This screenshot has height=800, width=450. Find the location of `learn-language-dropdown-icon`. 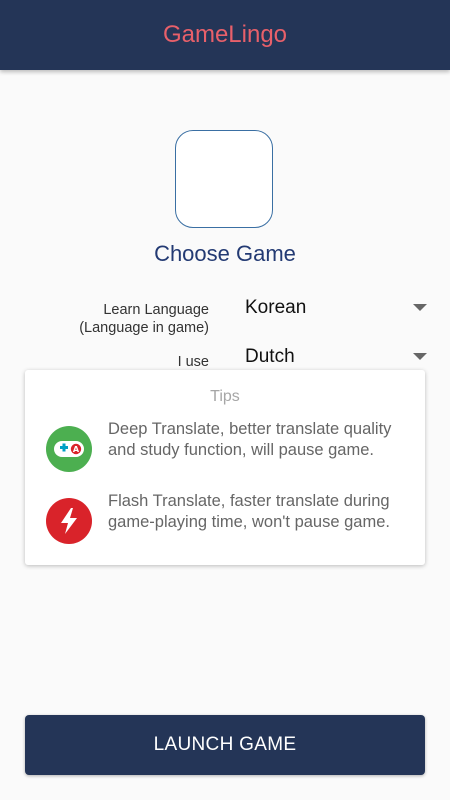

learn-language-dropdown-icon is located at coordinates (420, 307).